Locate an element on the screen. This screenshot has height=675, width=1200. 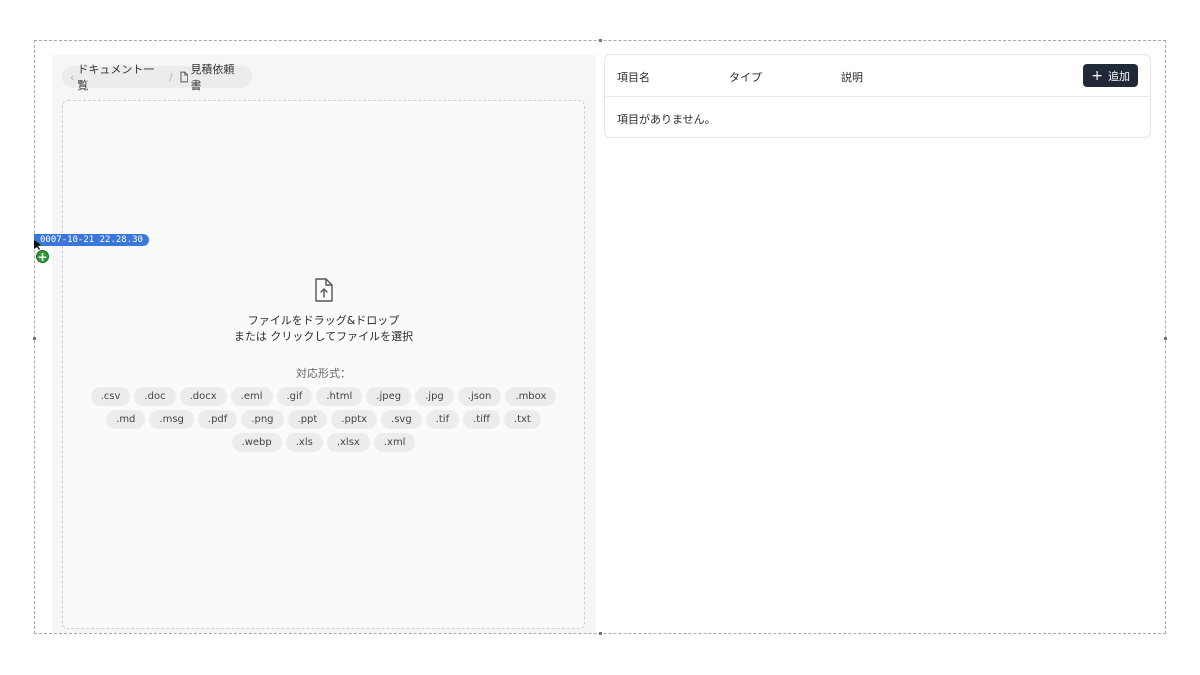
format-chip: .jpg is located at coordinates (434, 396).